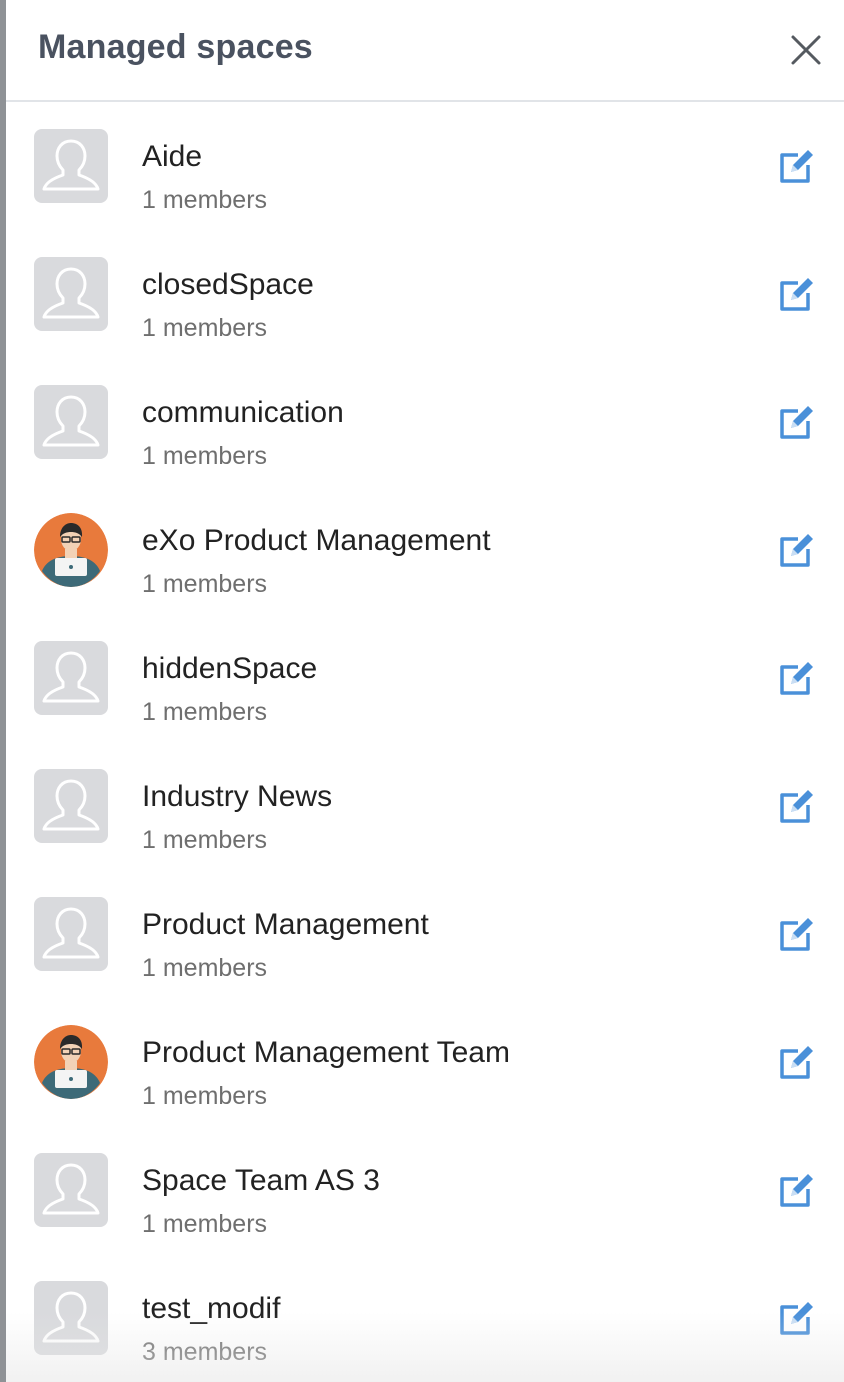  What do you see at coordinates (229, 669) in the screenshot?
I see `space-name: hiddenSpace` at bounding box center [229, 669].